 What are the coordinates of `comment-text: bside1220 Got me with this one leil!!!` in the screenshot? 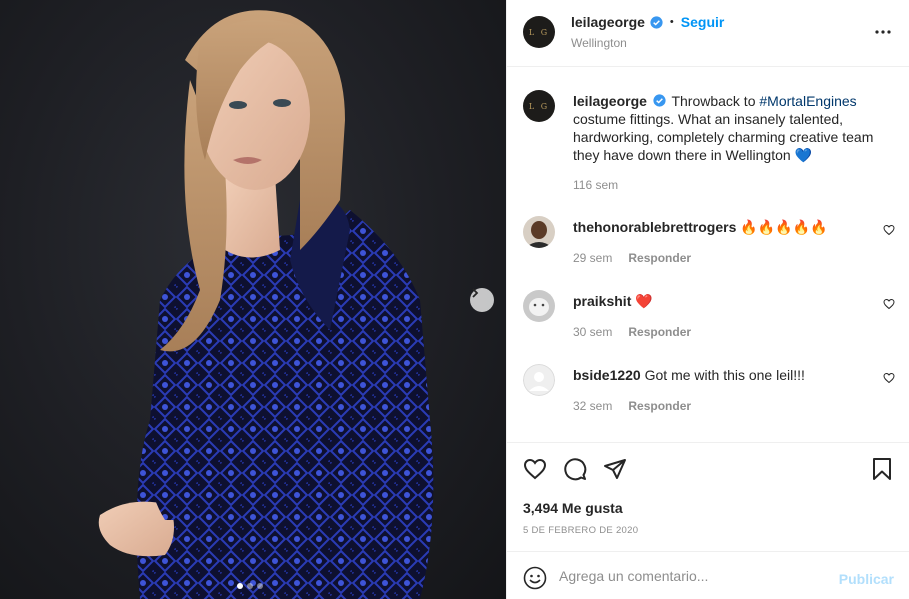 It's located at (689, 375).